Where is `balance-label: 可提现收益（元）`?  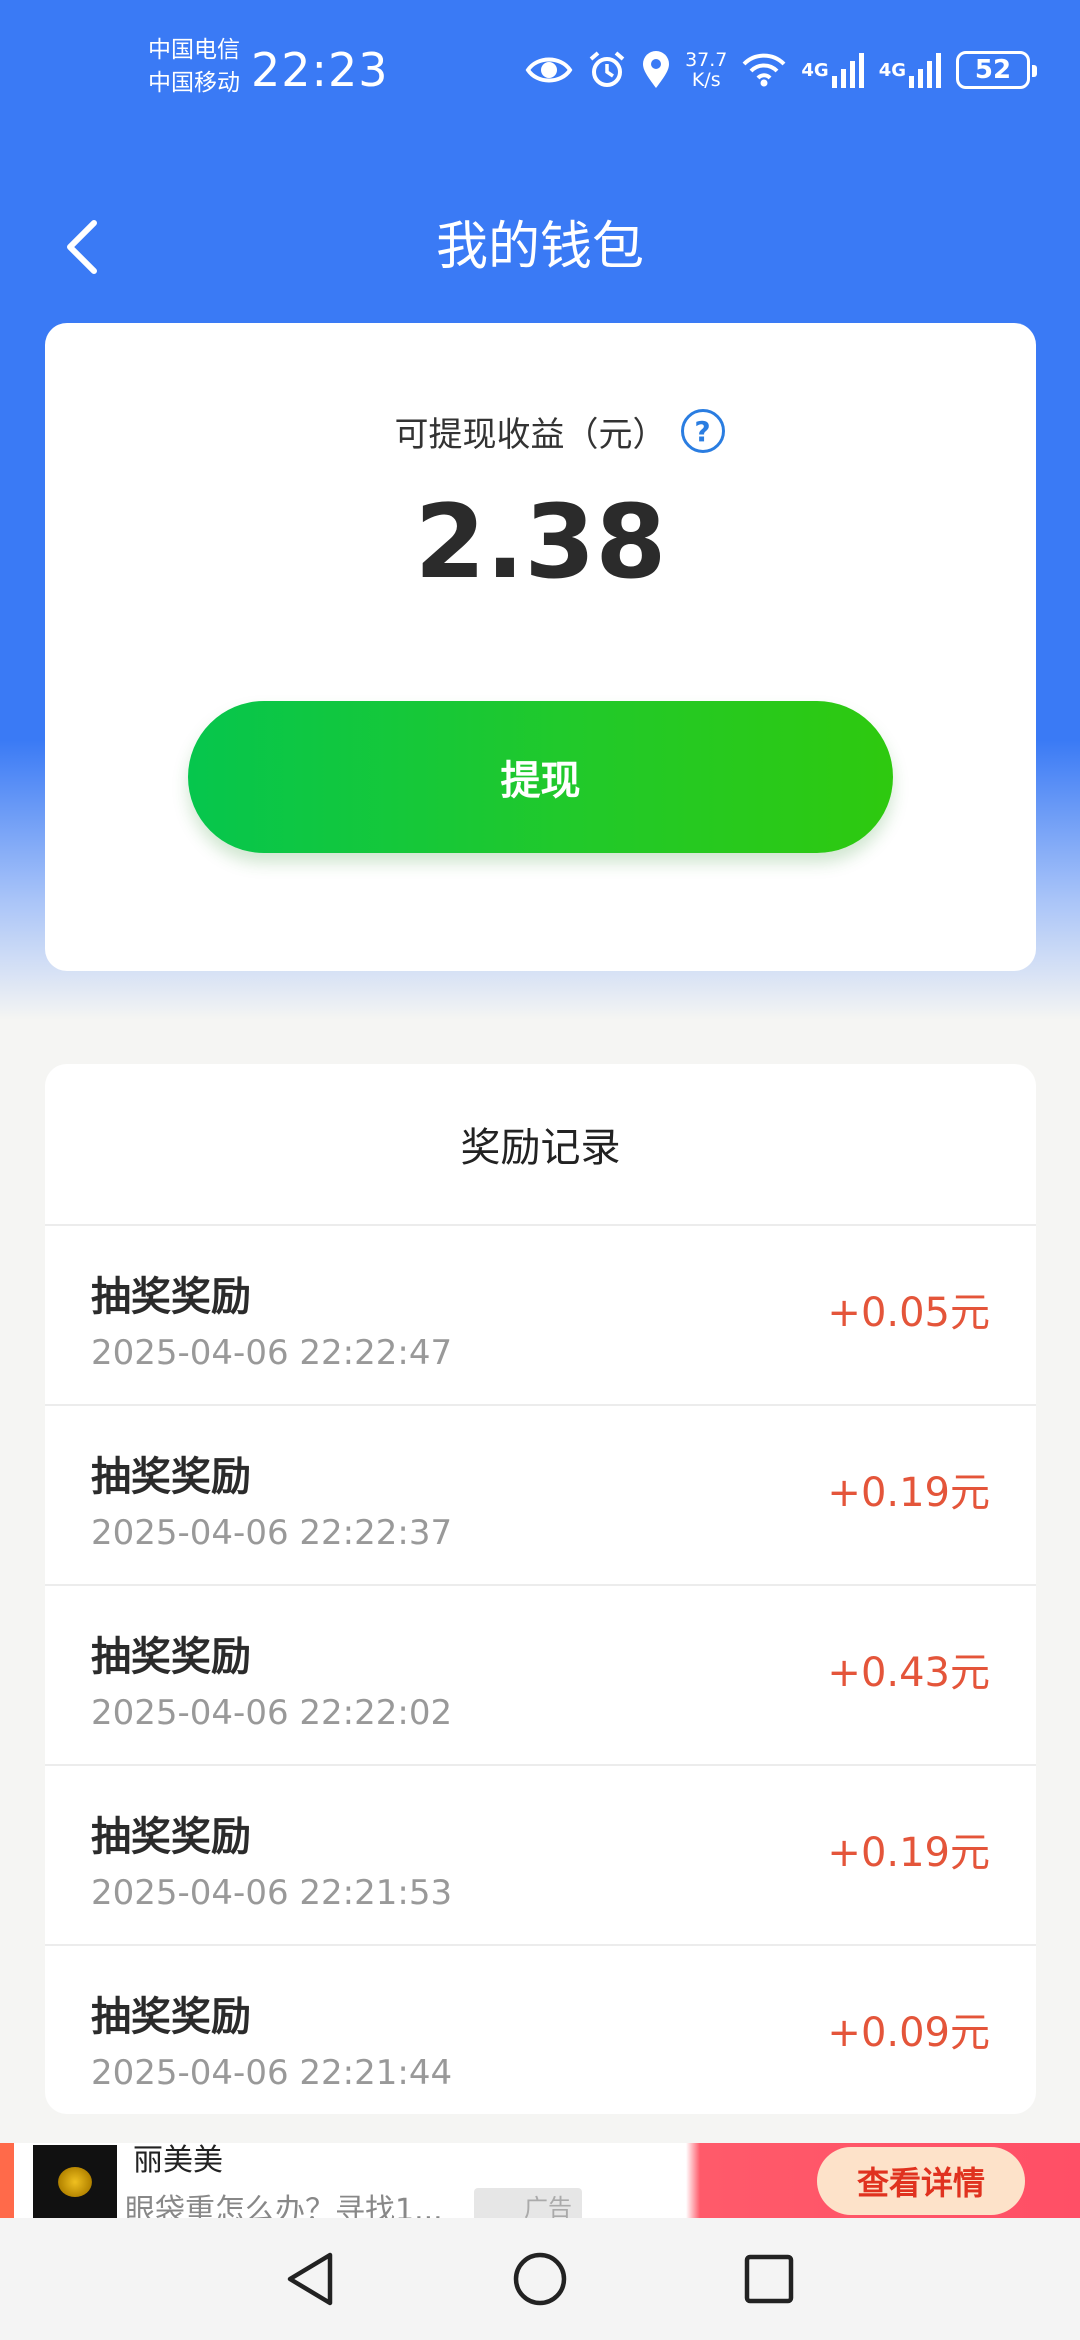 balance-label: 可提现收益（元） is located at coordinates (530, 434).